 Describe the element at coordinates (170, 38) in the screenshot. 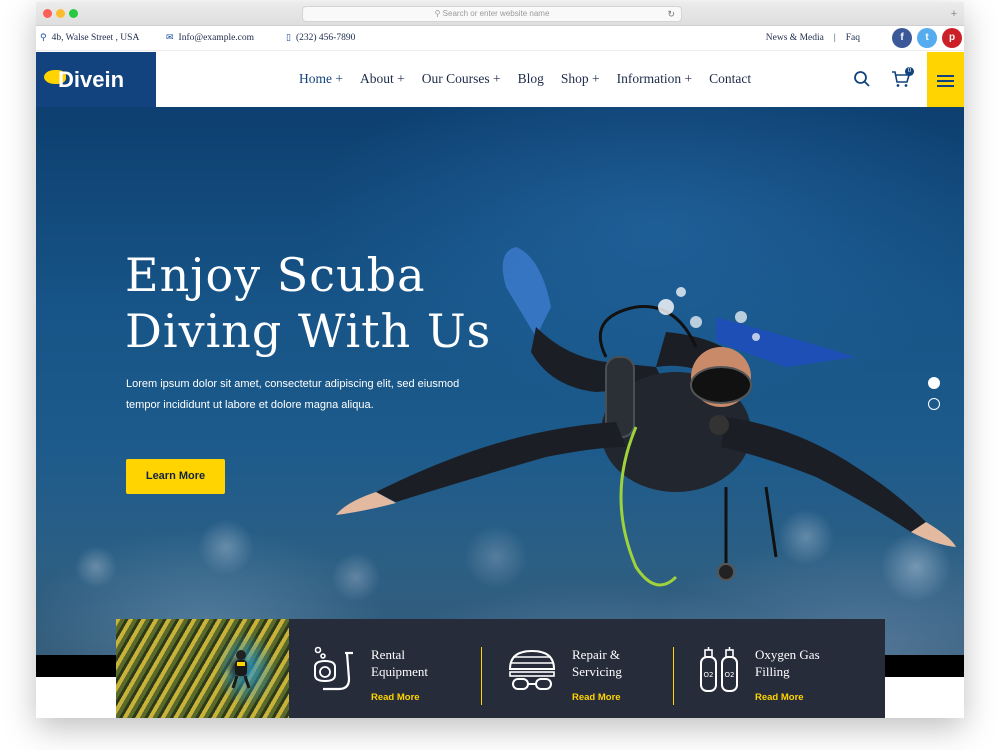

I see `envelope-icon: ✉` at that location.